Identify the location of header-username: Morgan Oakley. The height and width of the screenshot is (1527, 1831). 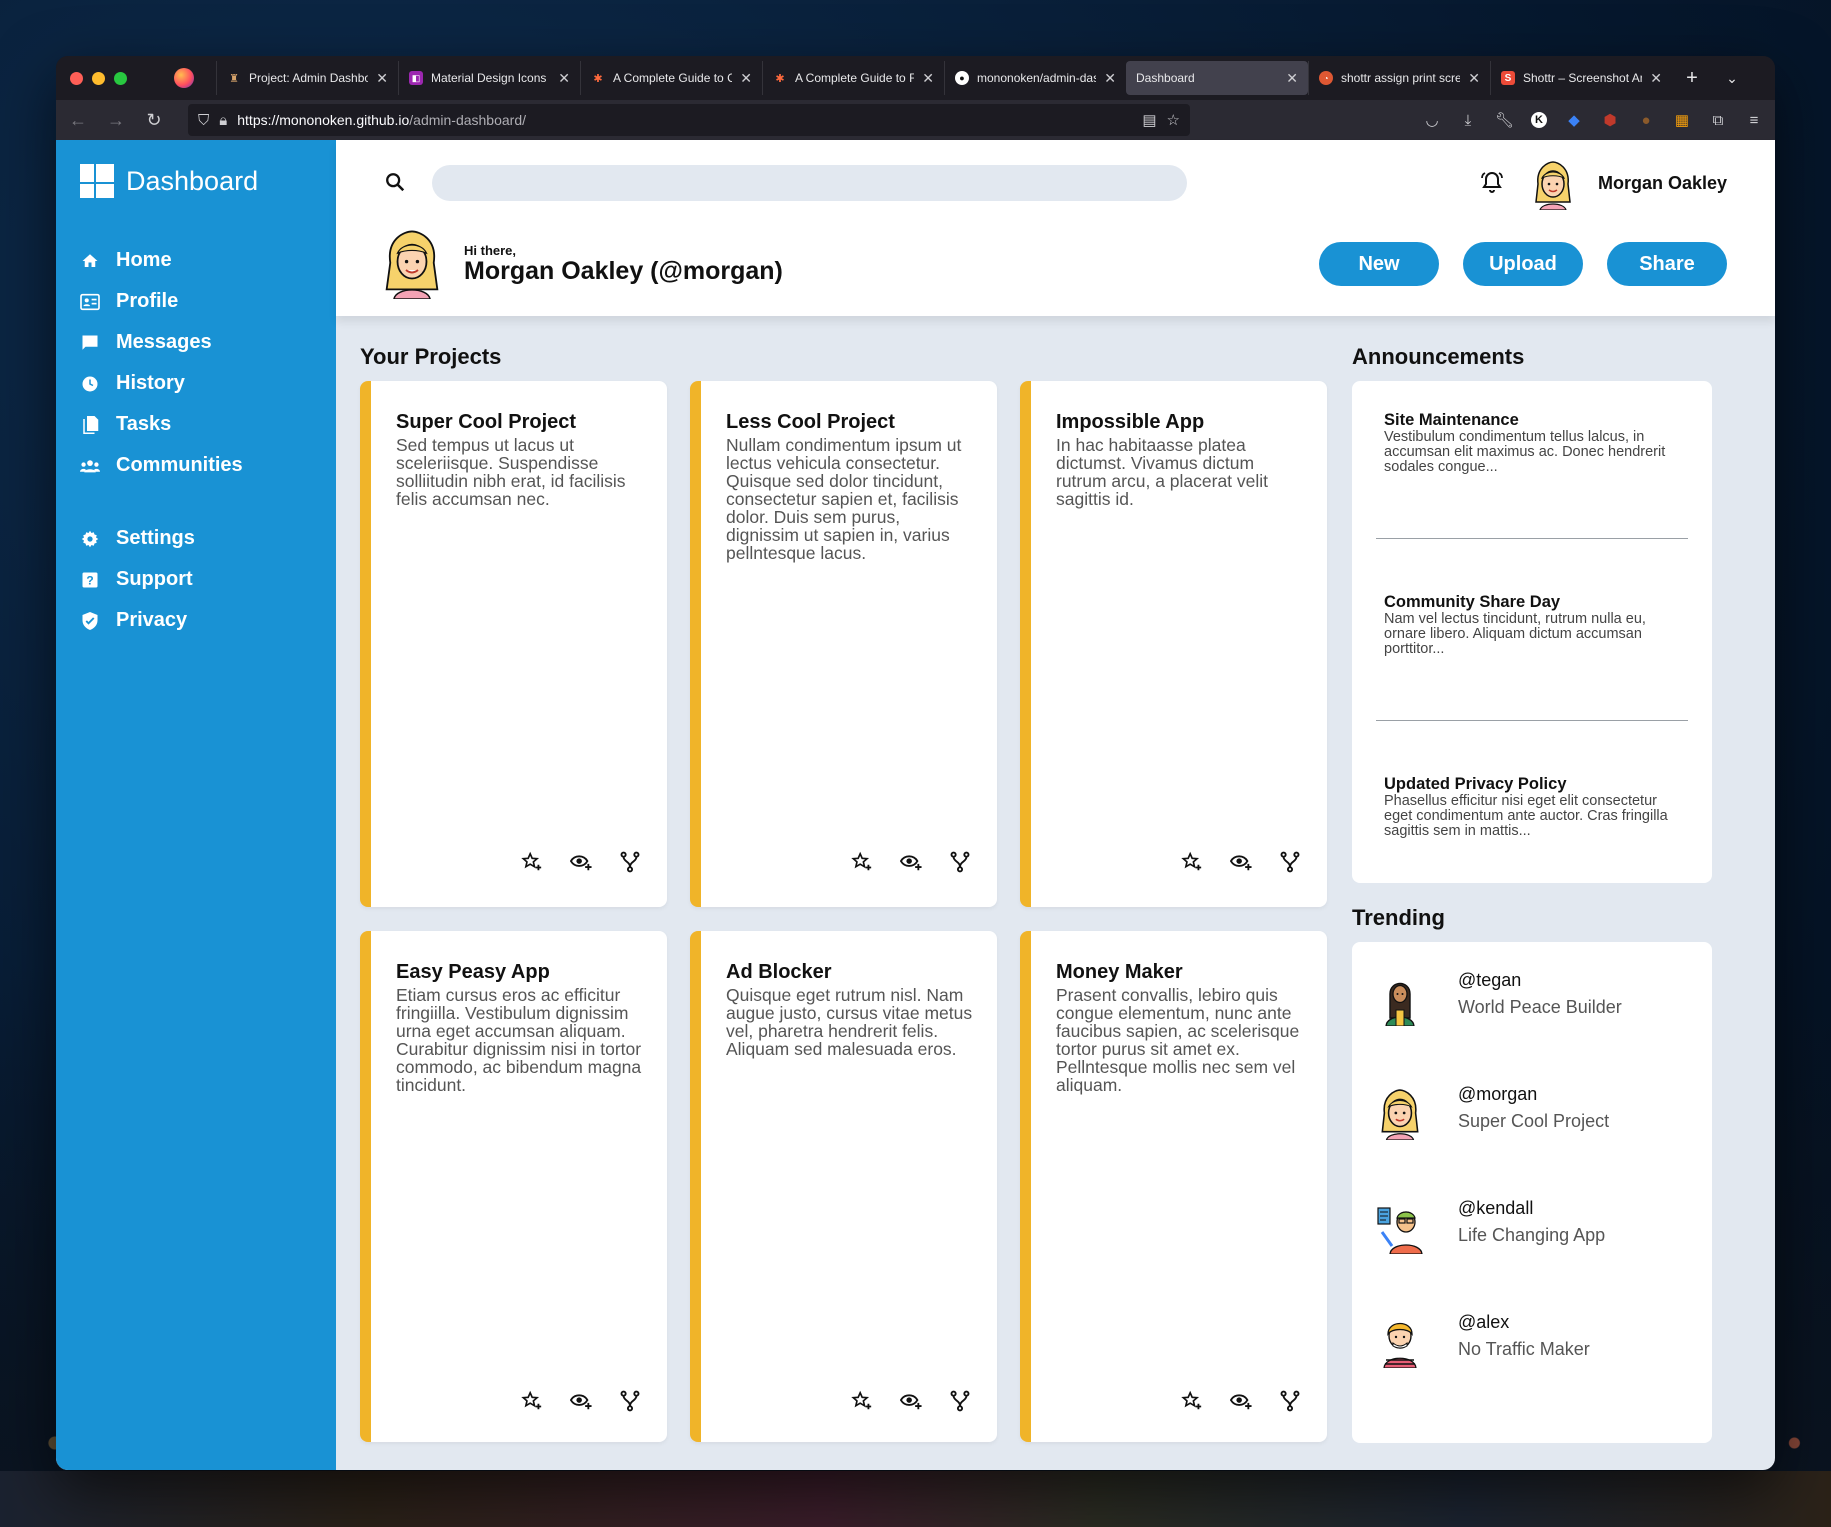
(1662, 183).